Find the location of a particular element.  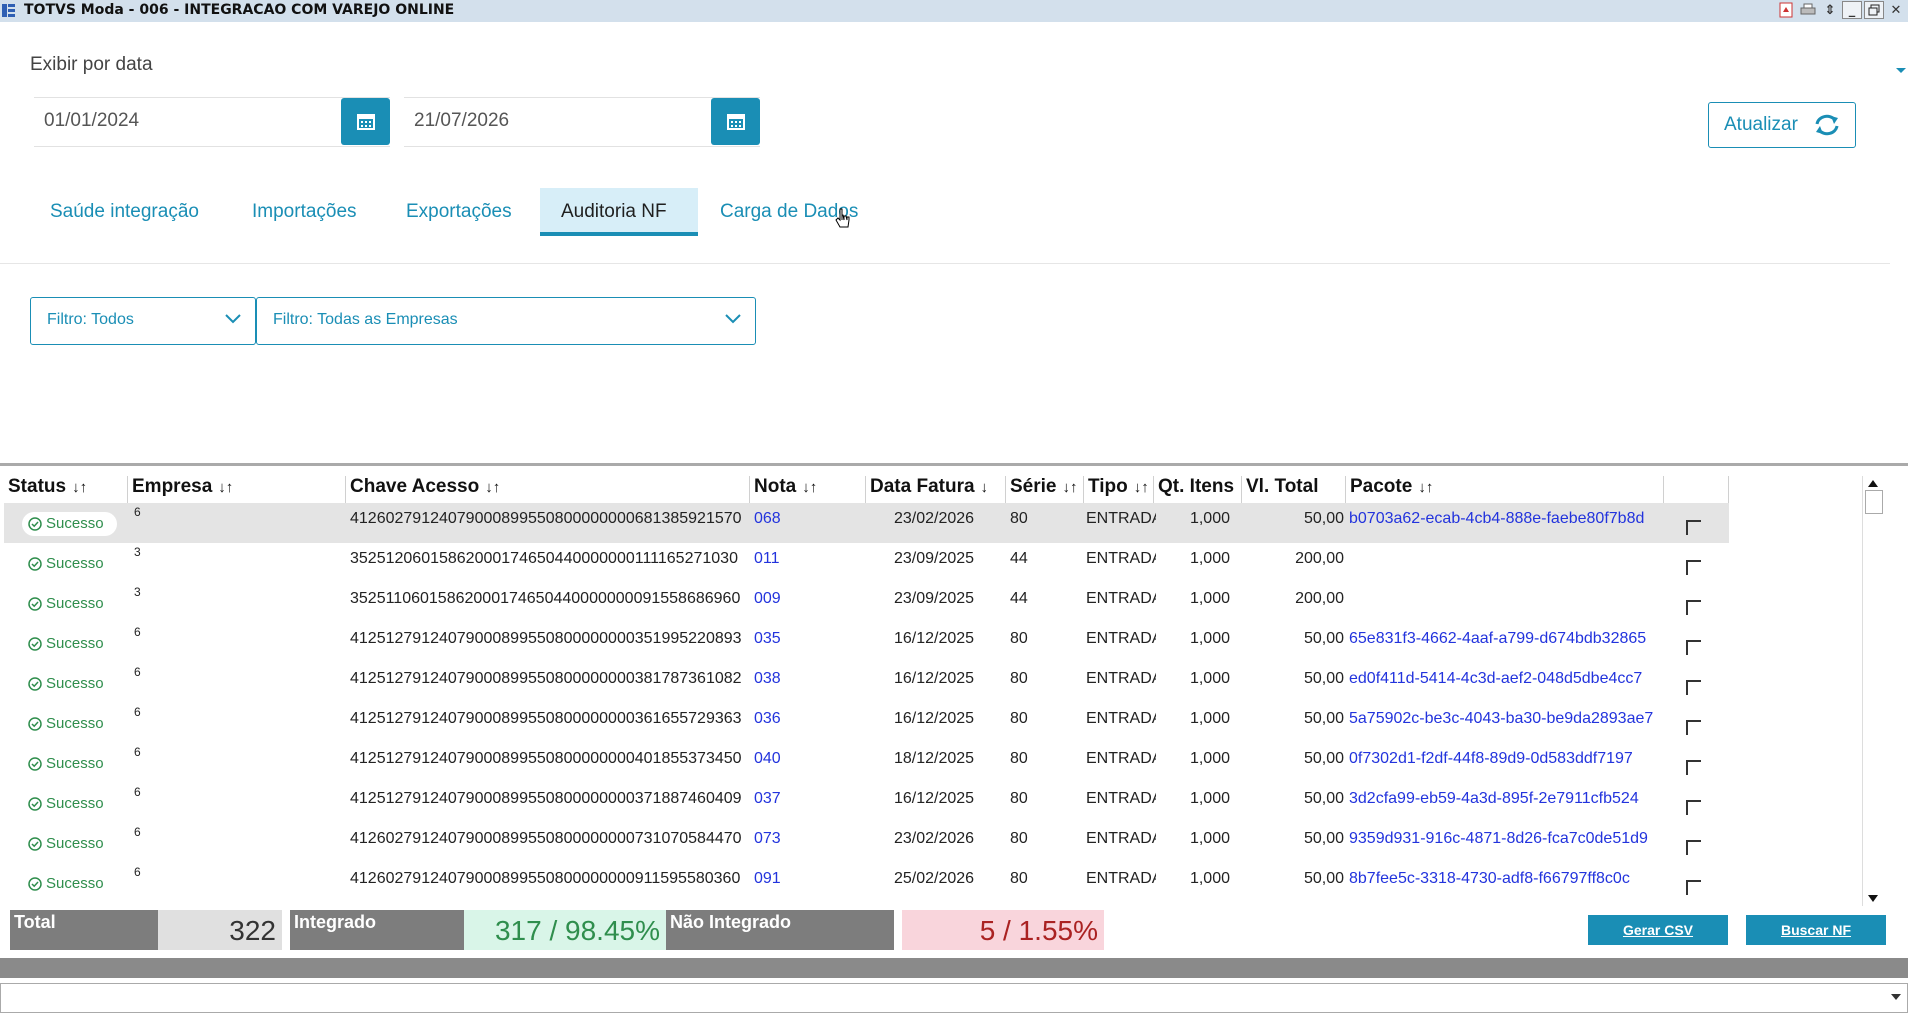

col-empresa: Empresa ↓↑ is located at coordinates (237, 489).